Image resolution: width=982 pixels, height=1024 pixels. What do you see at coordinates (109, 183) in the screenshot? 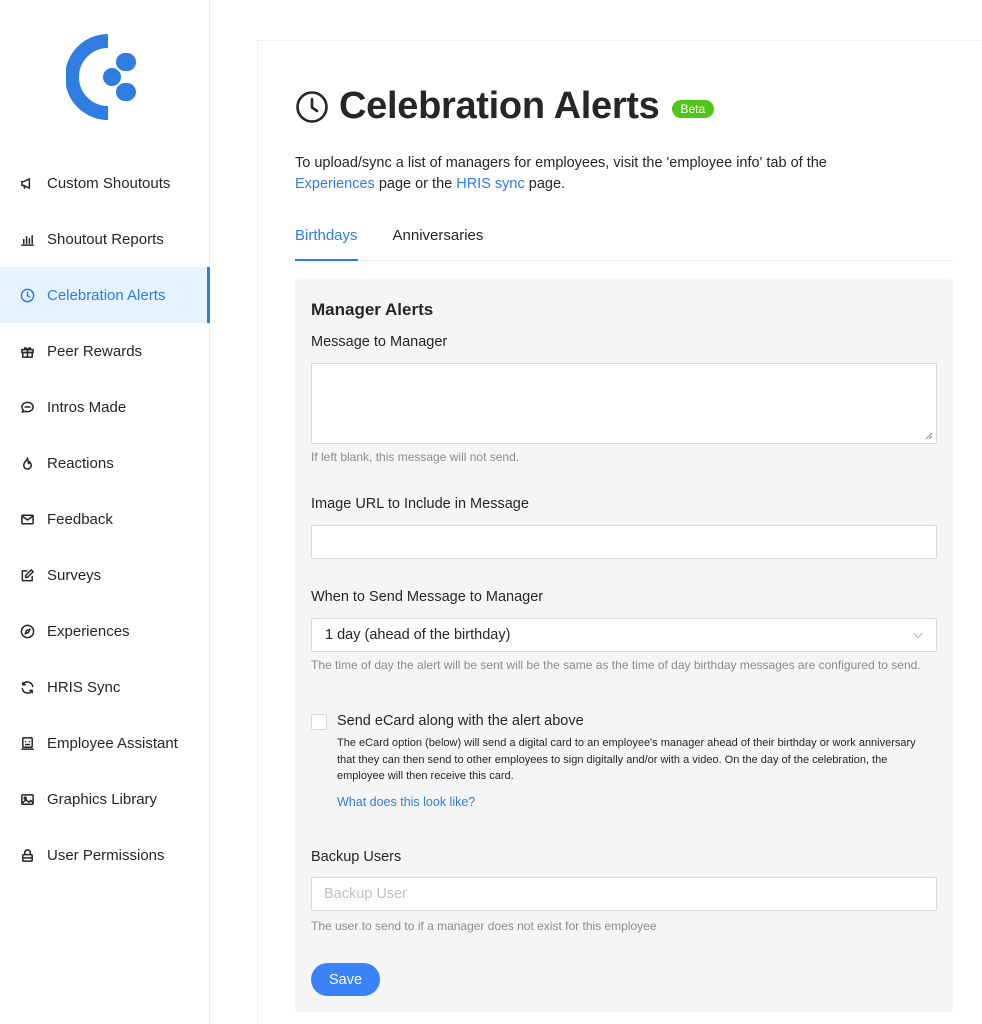
I see `sidebar-item-label: Custom Shoutouts` at bounding box center [109, 183].